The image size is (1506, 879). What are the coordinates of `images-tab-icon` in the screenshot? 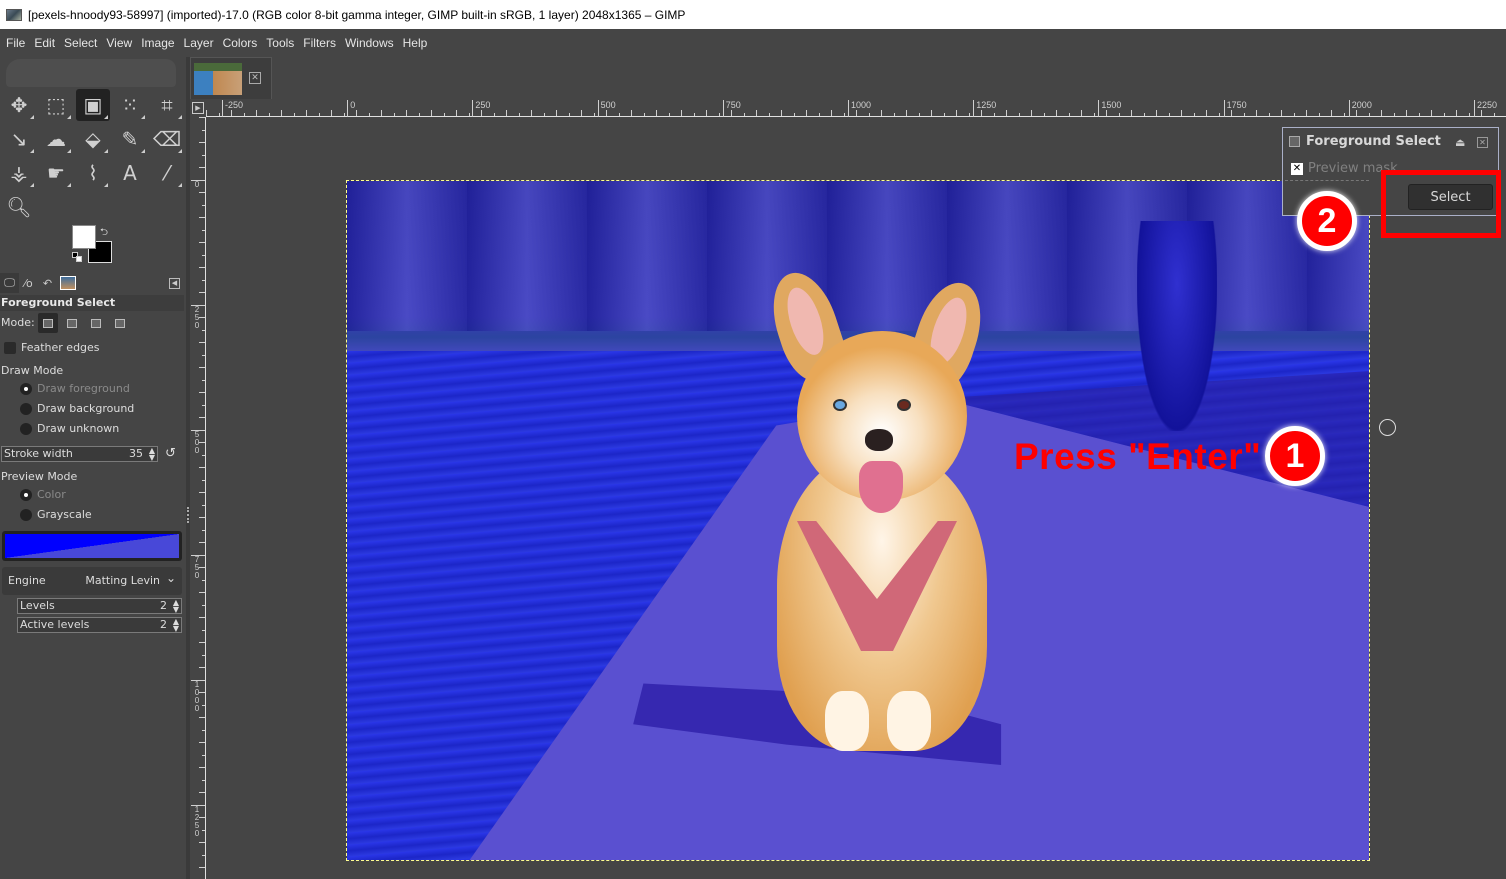 It's located at (68, 283).